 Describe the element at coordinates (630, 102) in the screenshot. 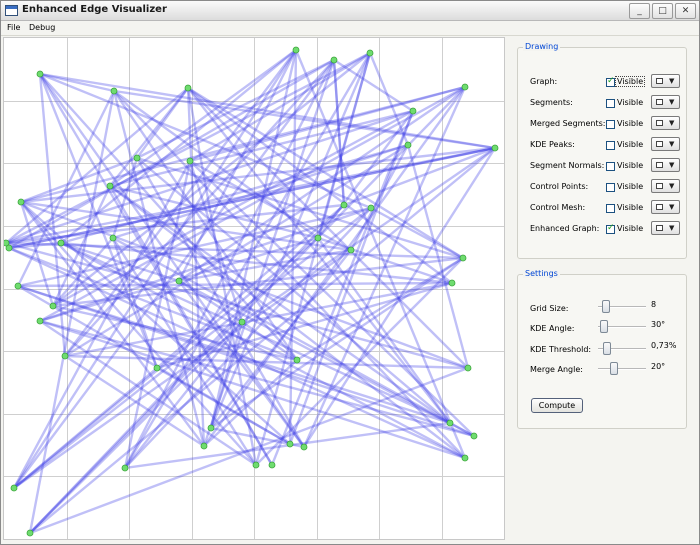

I see `segments-visible-label: Visible` at that location.